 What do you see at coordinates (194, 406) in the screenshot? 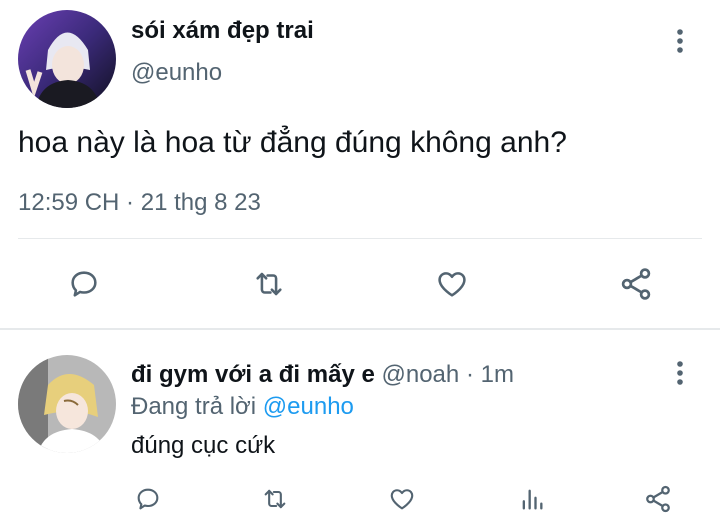
I see `replying-prefix: Đang trả lời` at bounding box center [194, 406].